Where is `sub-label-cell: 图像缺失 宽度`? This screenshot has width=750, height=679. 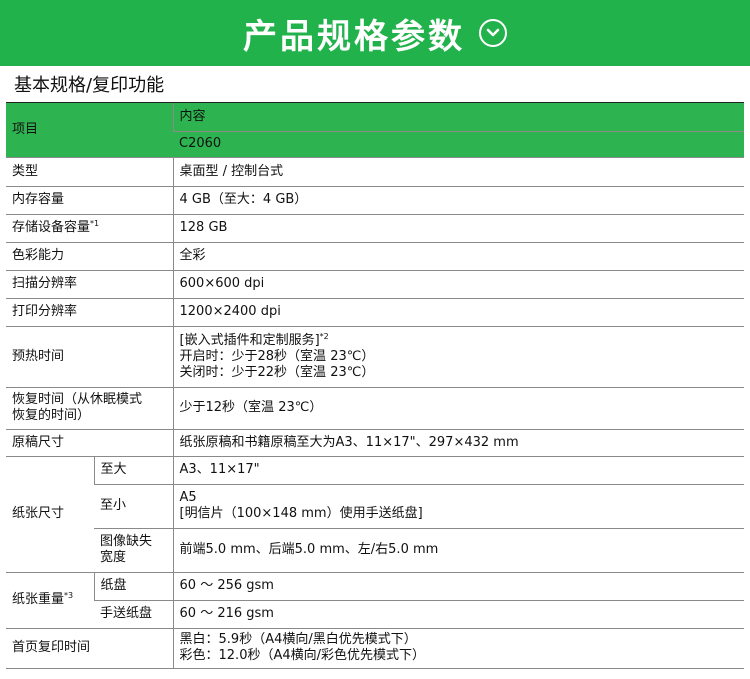 sub-label-cell: 图像缺失 宽度 is located at coordinates (134, 550).